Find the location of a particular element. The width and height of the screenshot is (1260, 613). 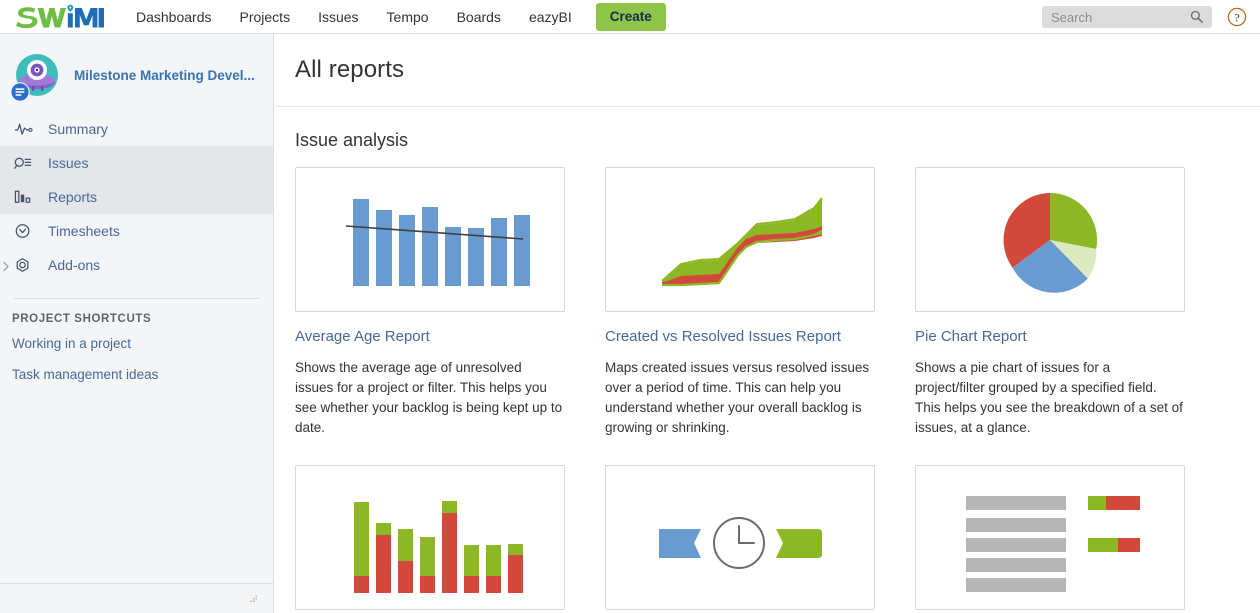

nav-item-tempo: Tempo is located at coordinates (408, 17).